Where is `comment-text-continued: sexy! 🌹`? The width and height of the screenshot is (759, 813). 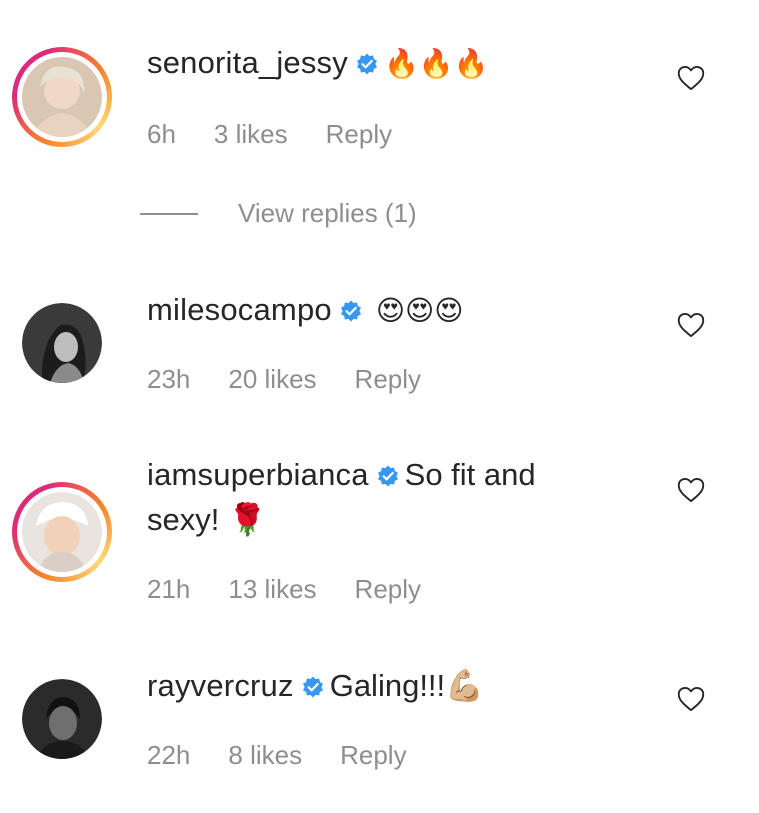 comment-text-continued: sexy! 🌹 is located at coordinates (207, 519).